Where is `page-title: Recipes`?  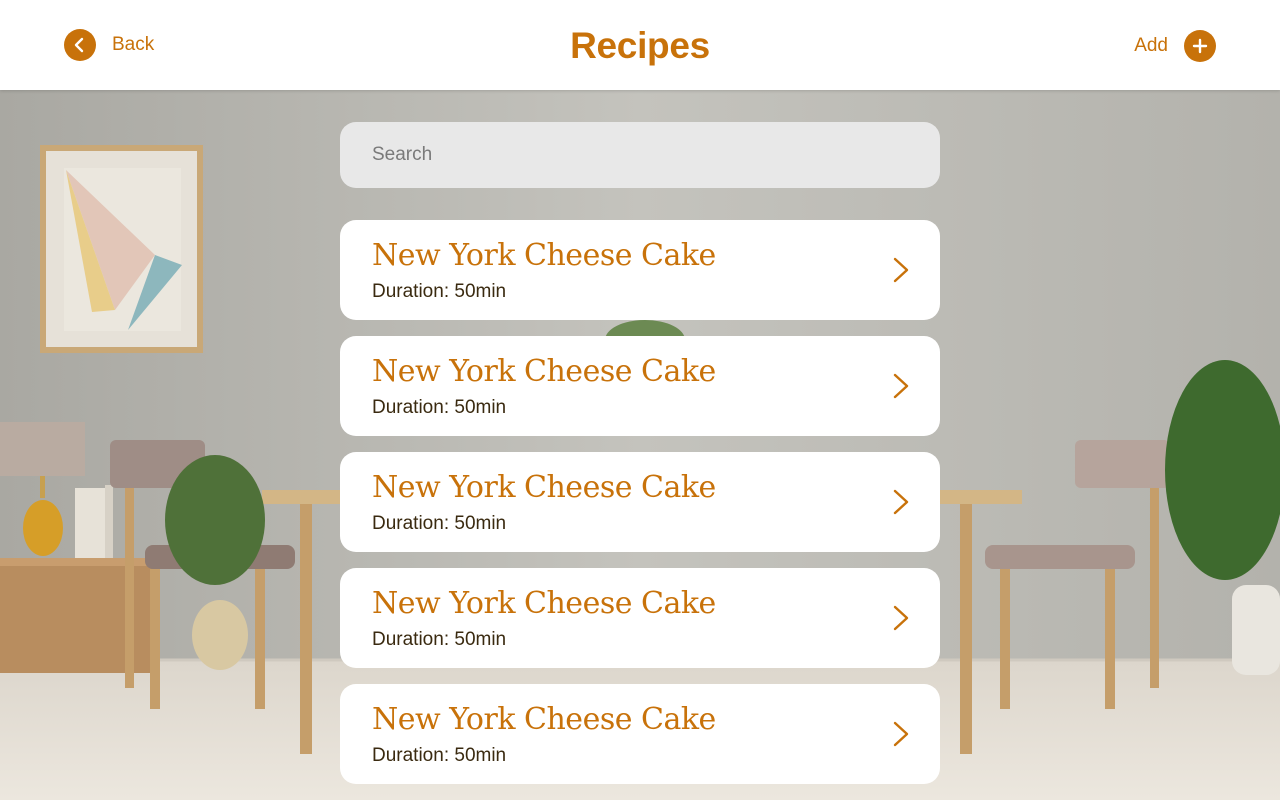
page-title: Recipes is located at coordinates (640, 45).